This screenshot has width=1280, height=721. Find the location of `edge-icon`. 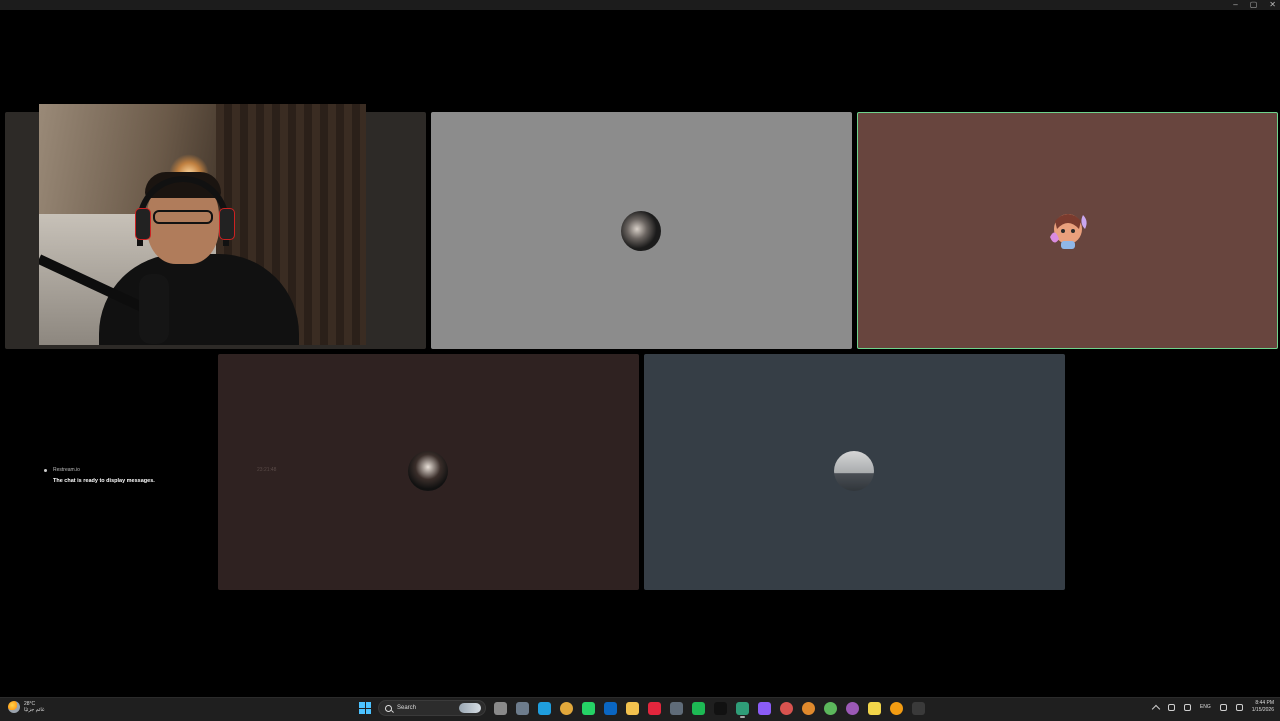

edge-icon is located at coordinates (544, 708).